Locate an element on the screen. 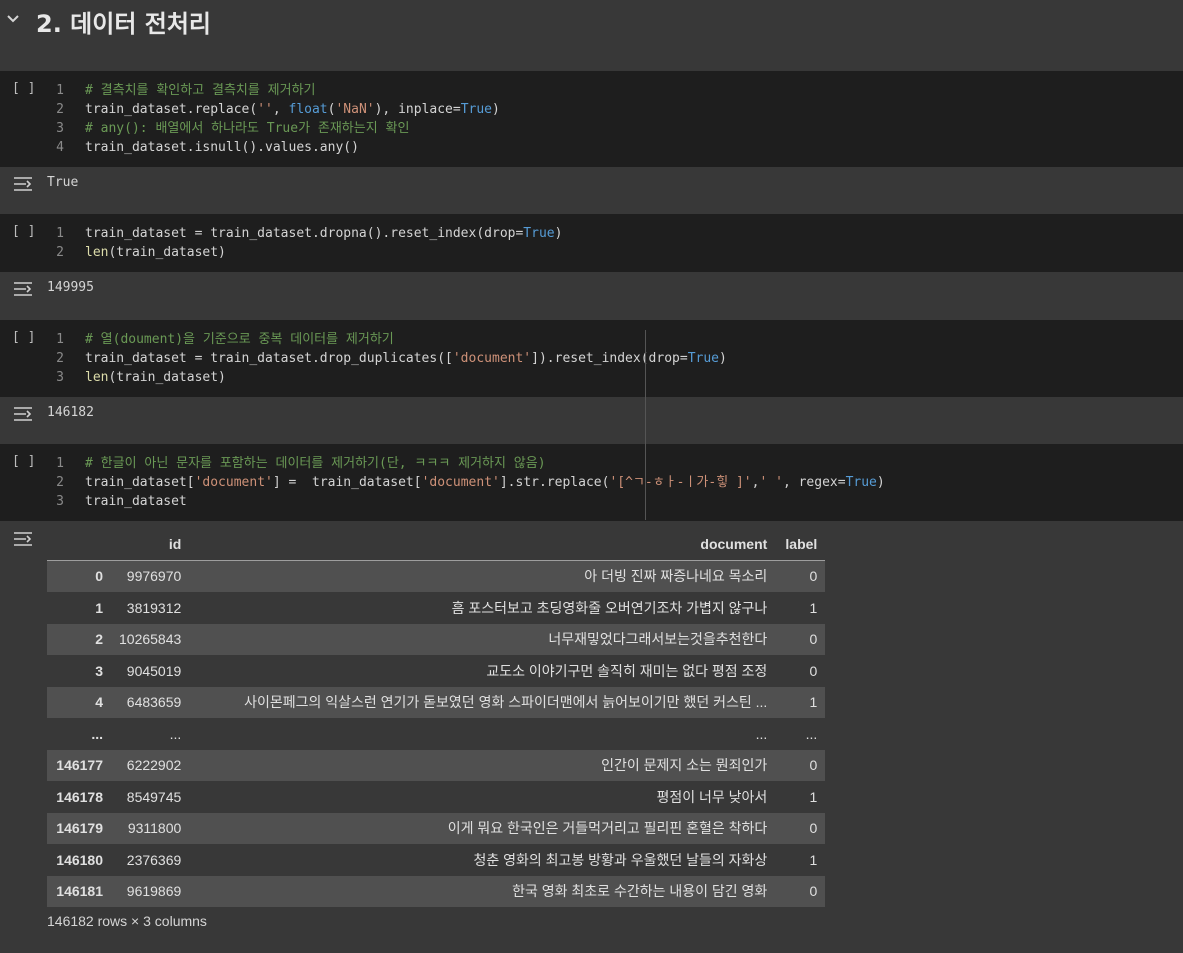 This screenshot has height=953, width=1183. code-line: 3 len(train_dataset) is located at coordinates (388, 377).